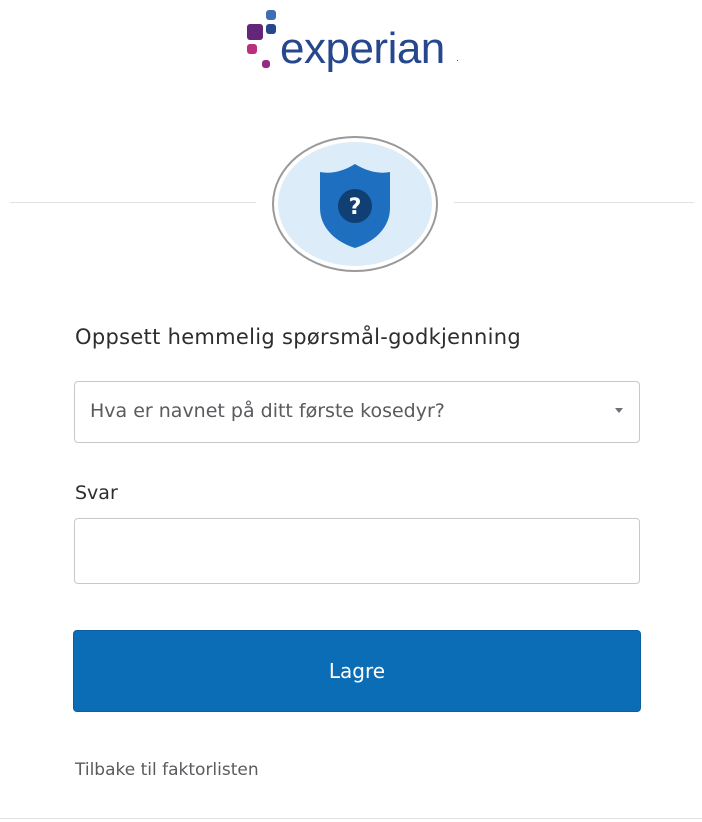 The width and height of the screenshot is (702, 822). What do you see at coordinates (267, 411) in the screenshot?
I see `security-question-value: Hva er navnet på ditt første kosedyr?` at bounding box center [267, 411].